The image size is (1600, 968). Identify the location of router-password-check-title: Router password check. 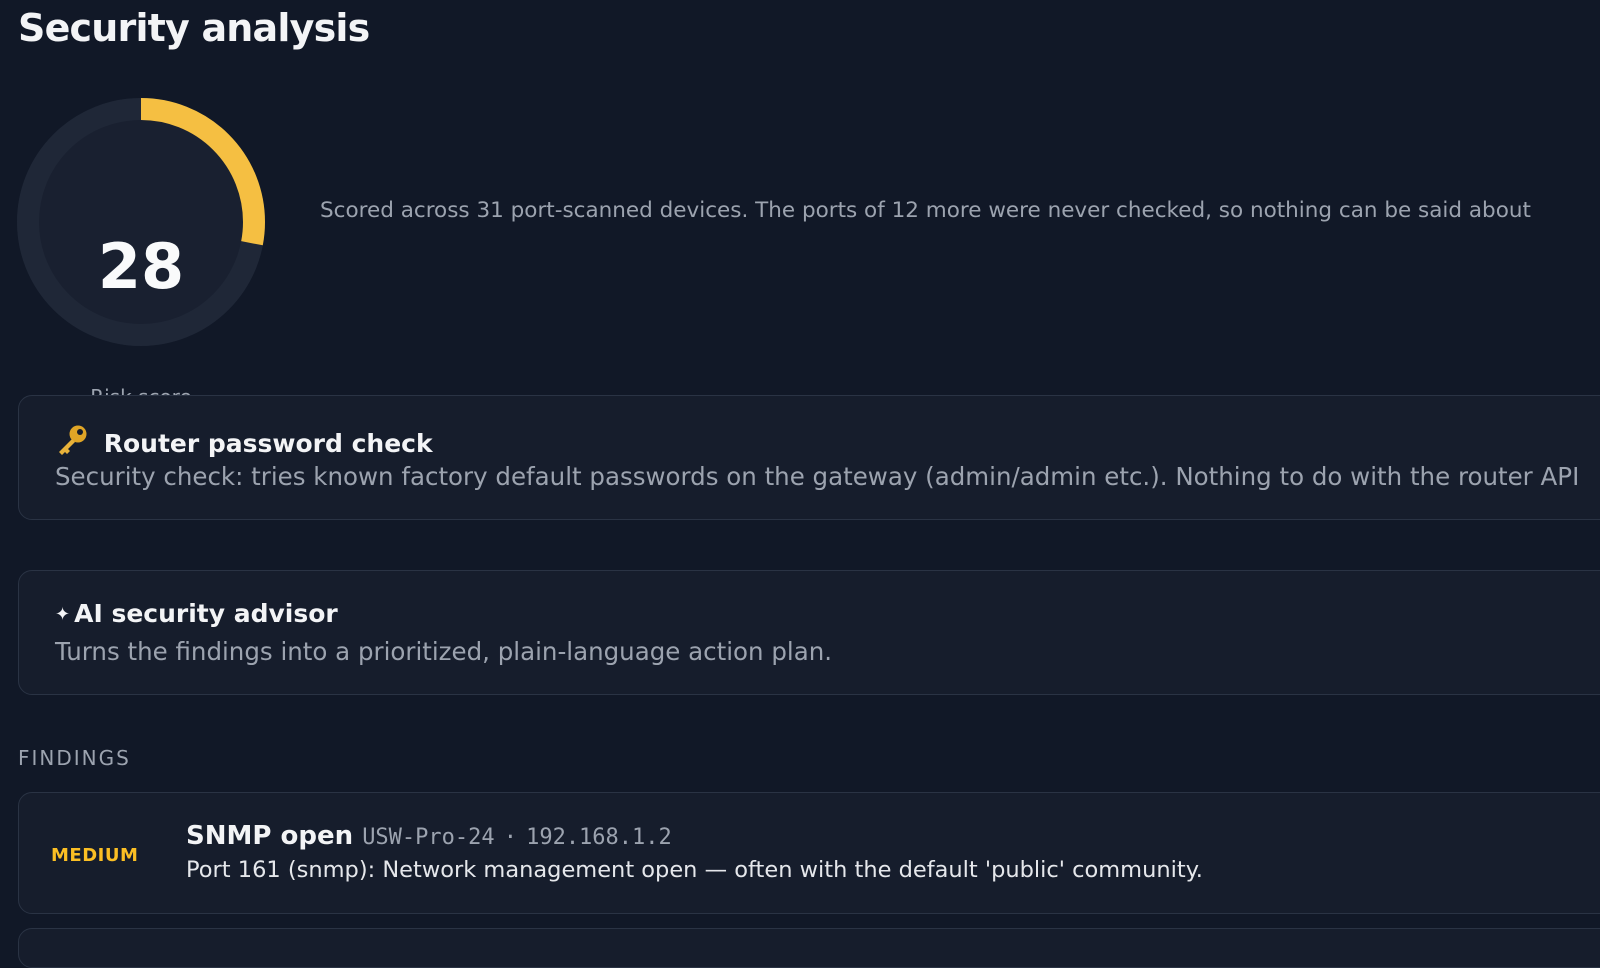
(268, 443).